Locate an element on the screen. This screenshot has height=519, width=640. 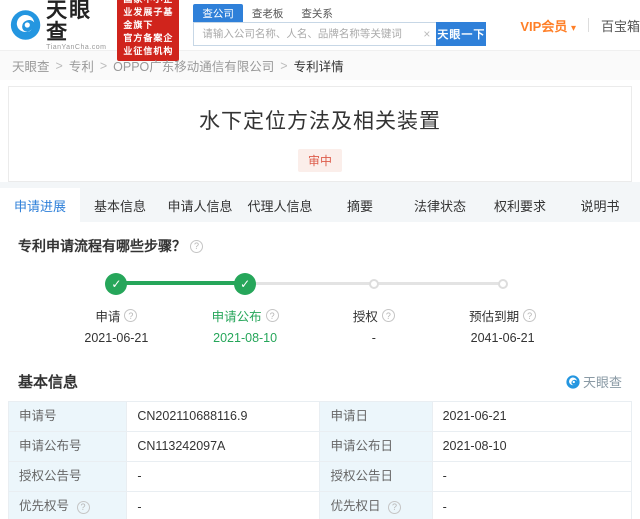
search-row: × 天眼一下 is located at coordinates (340, 33).